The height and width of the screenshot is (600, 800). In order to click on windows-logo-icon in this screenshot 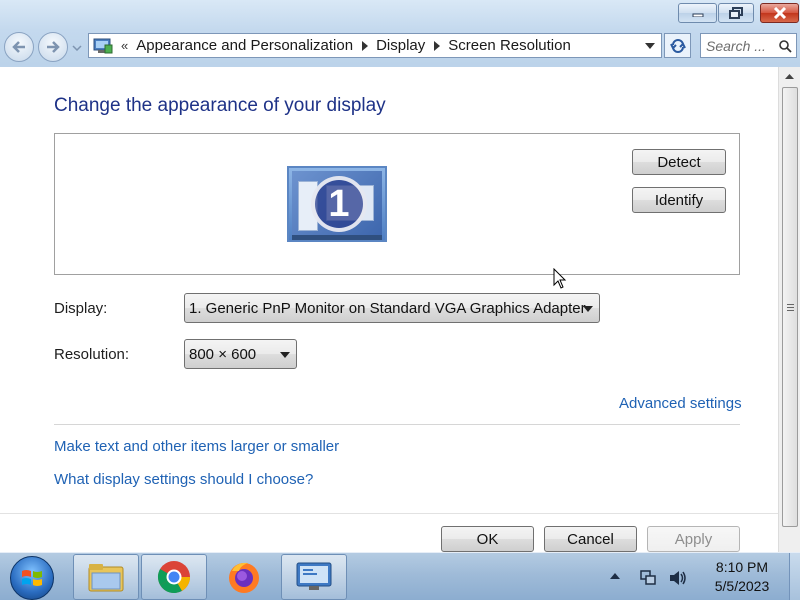, I will do `click(32, 578)`.